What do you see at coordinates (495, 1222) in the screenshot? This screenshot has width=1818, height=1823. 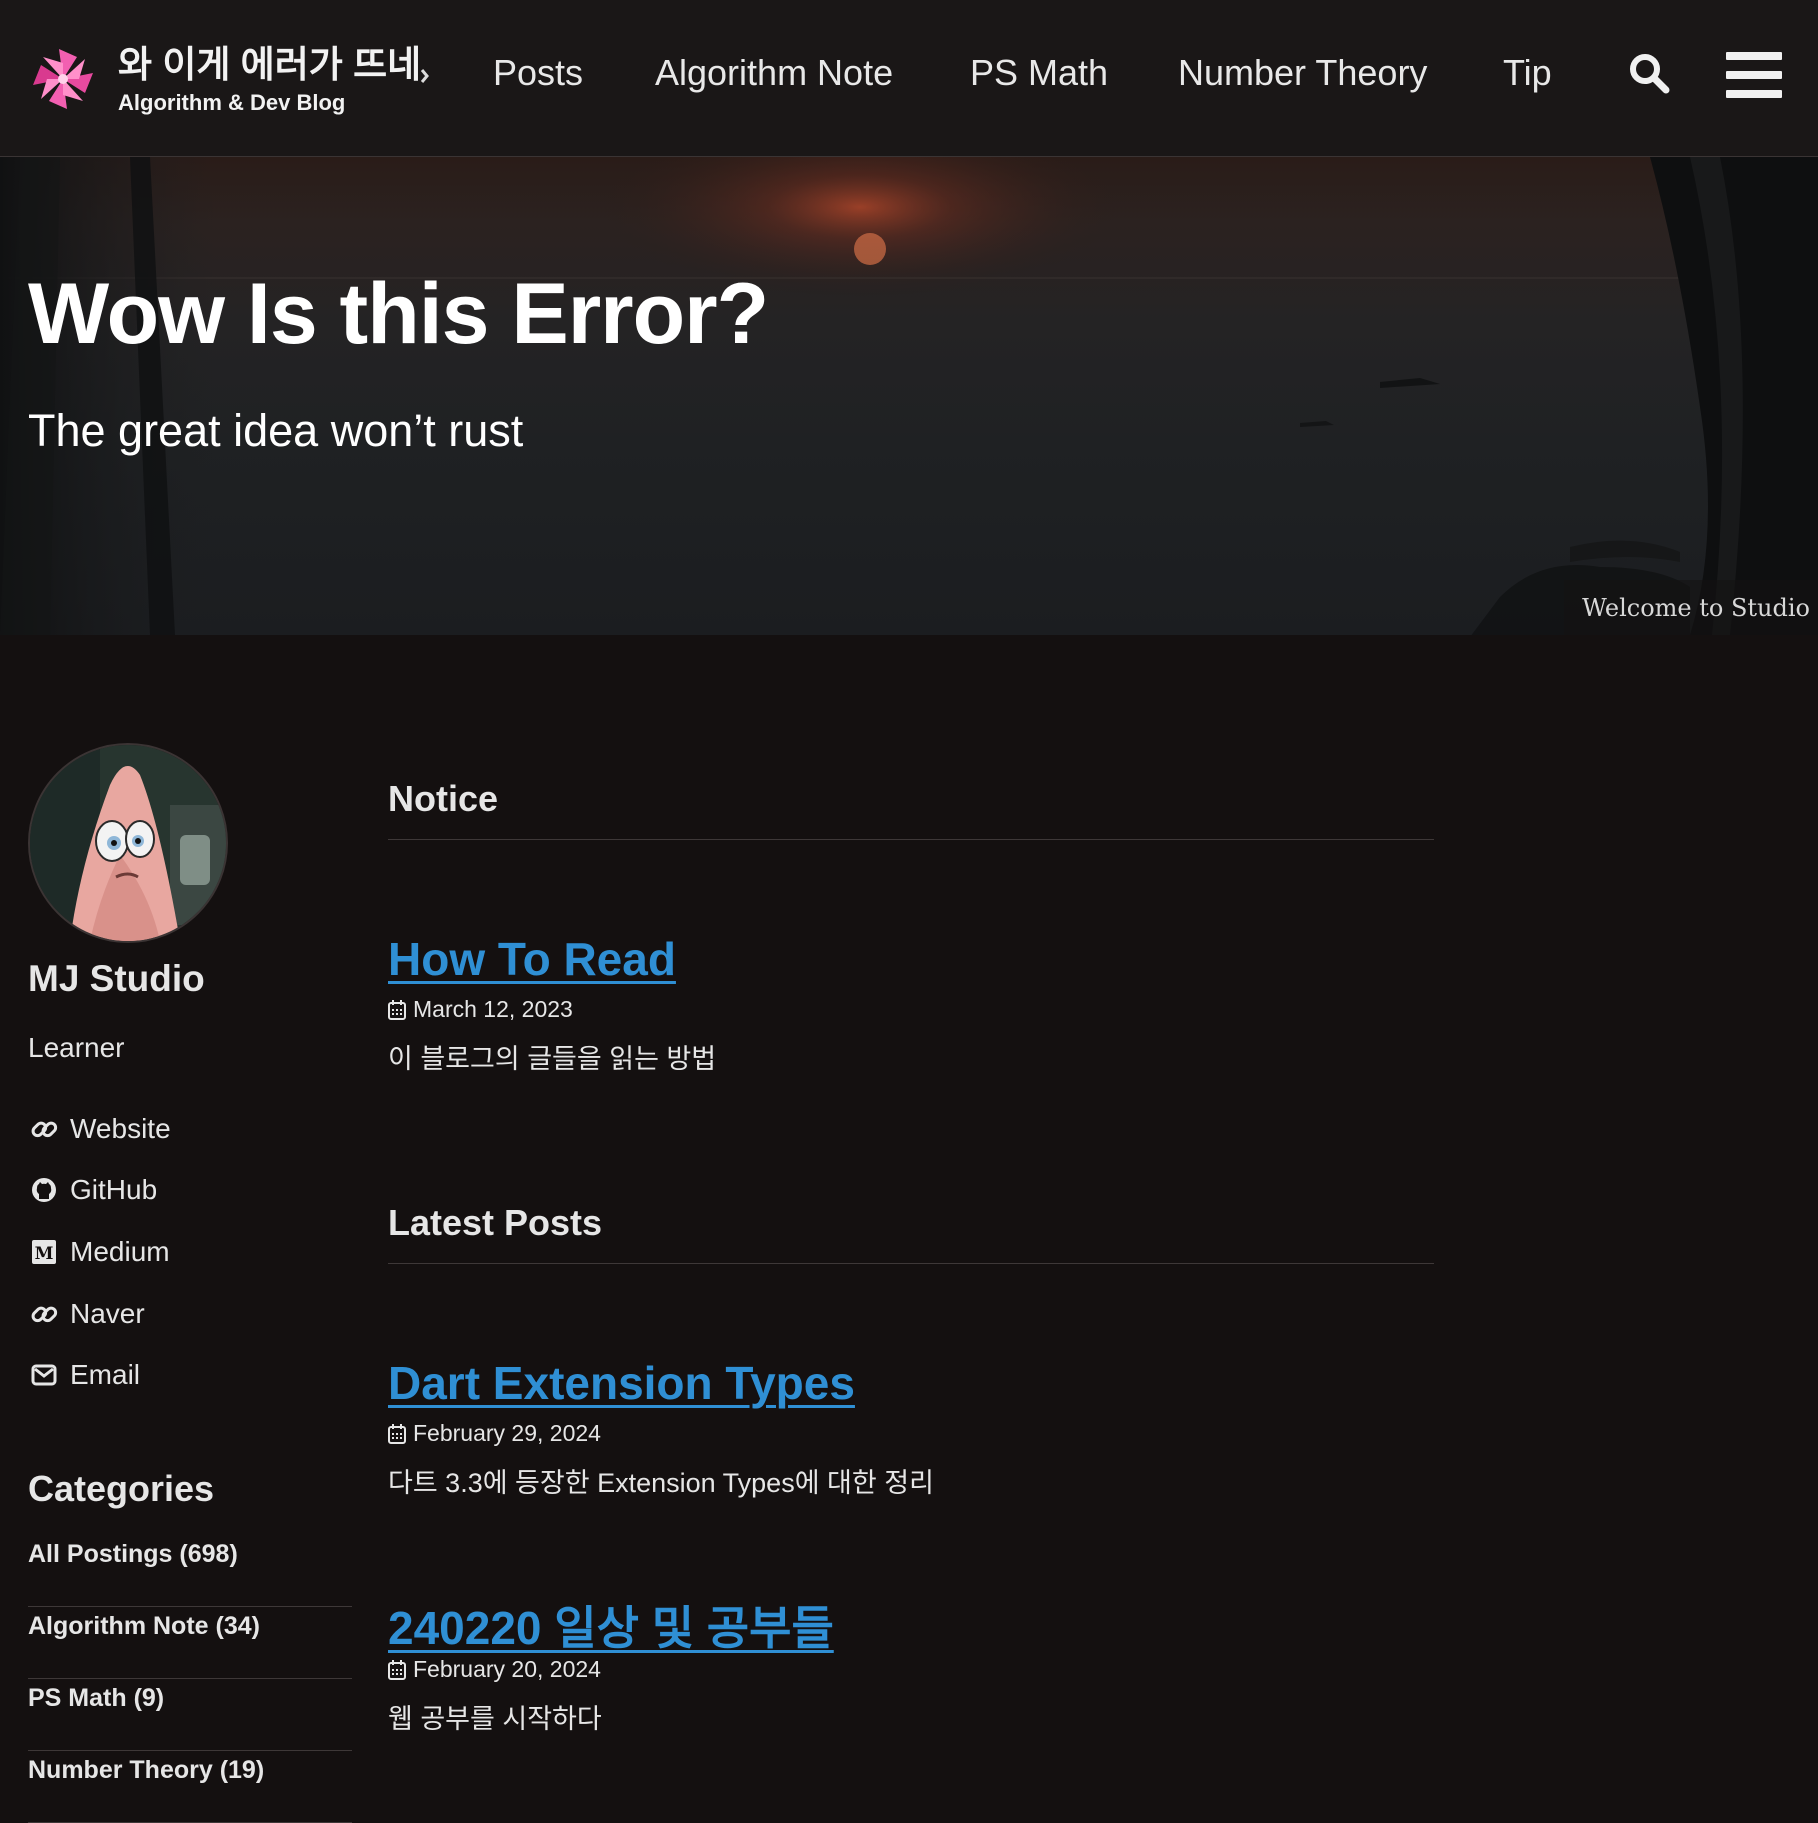 I see `latest-posts-section-title: Latest Posts` at bounding box center [495, 1222].